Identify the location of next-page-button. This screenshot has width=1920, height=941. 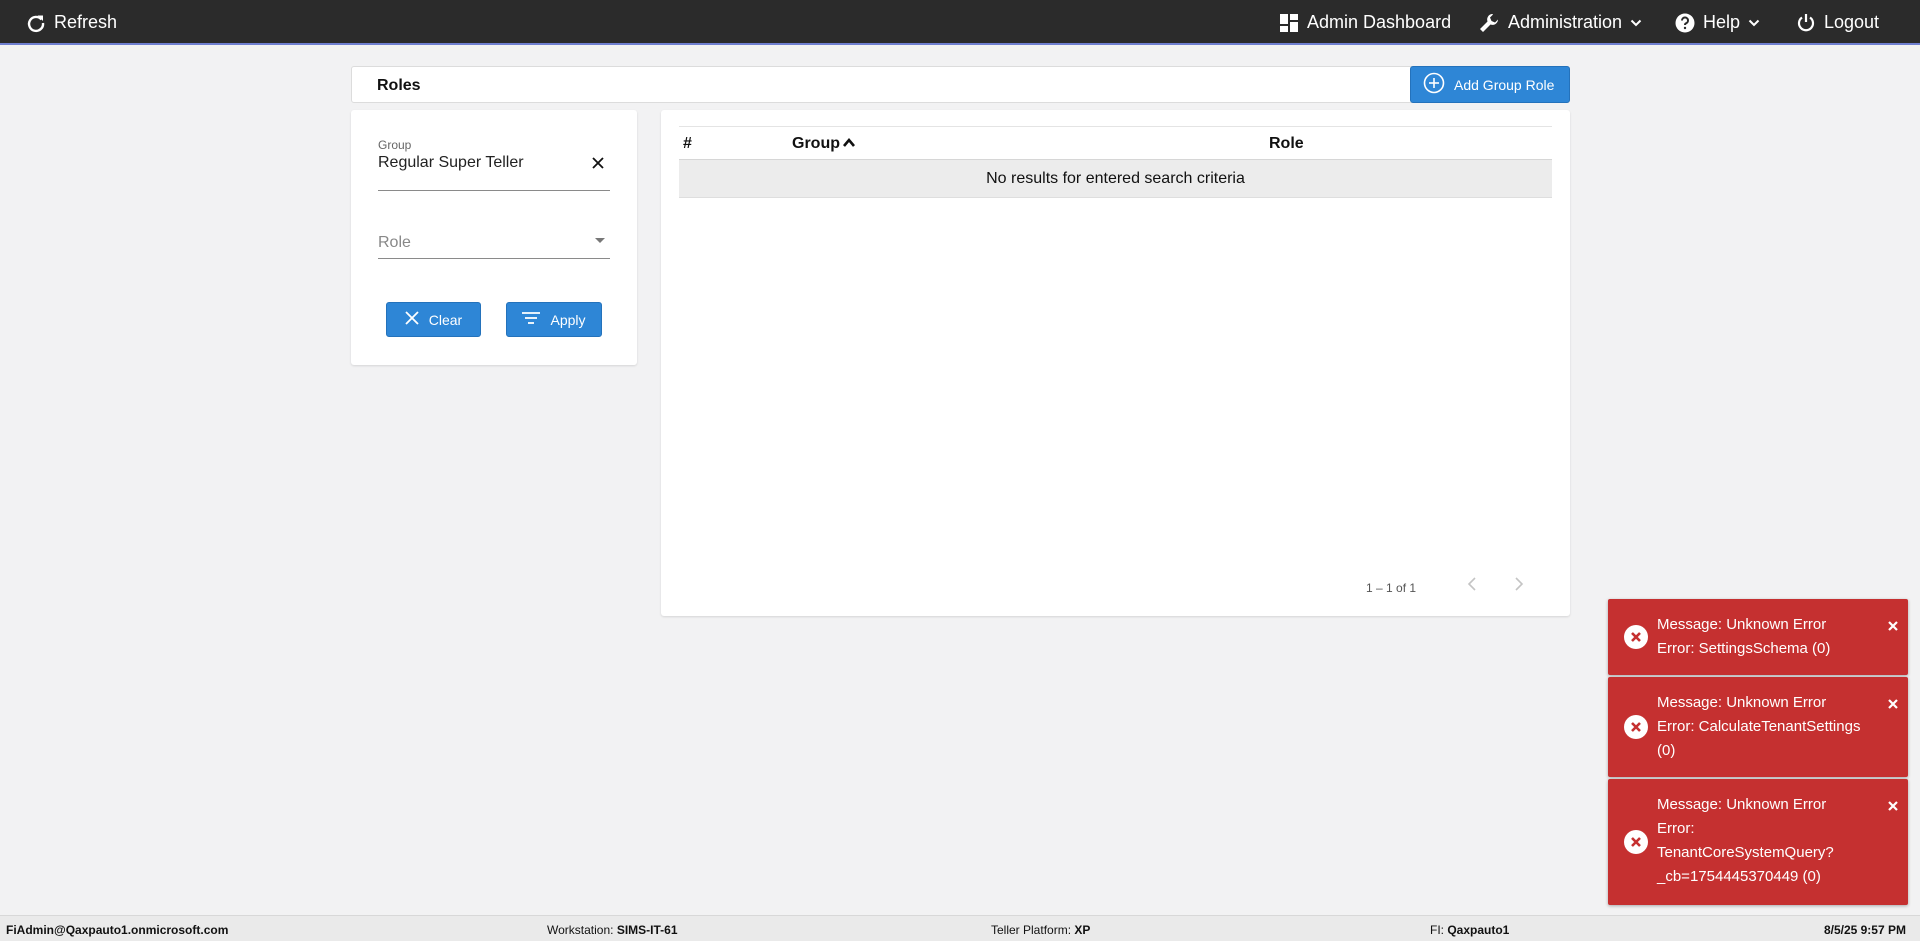
(1519, 586).